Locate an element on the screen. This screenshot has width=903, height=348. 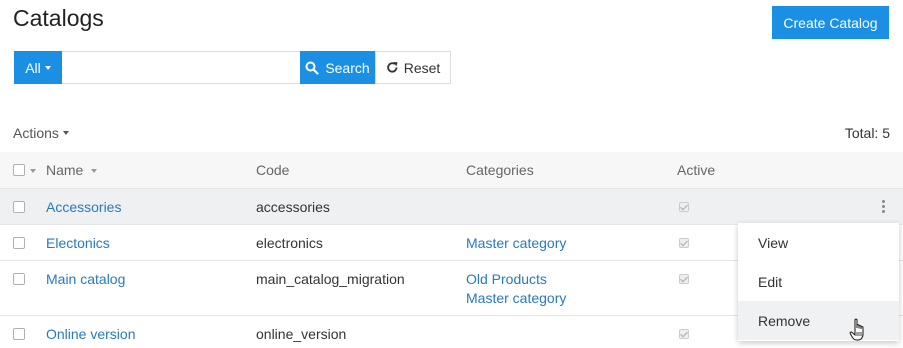
reset-button-label: Reset is located at coordinates (422, 67).